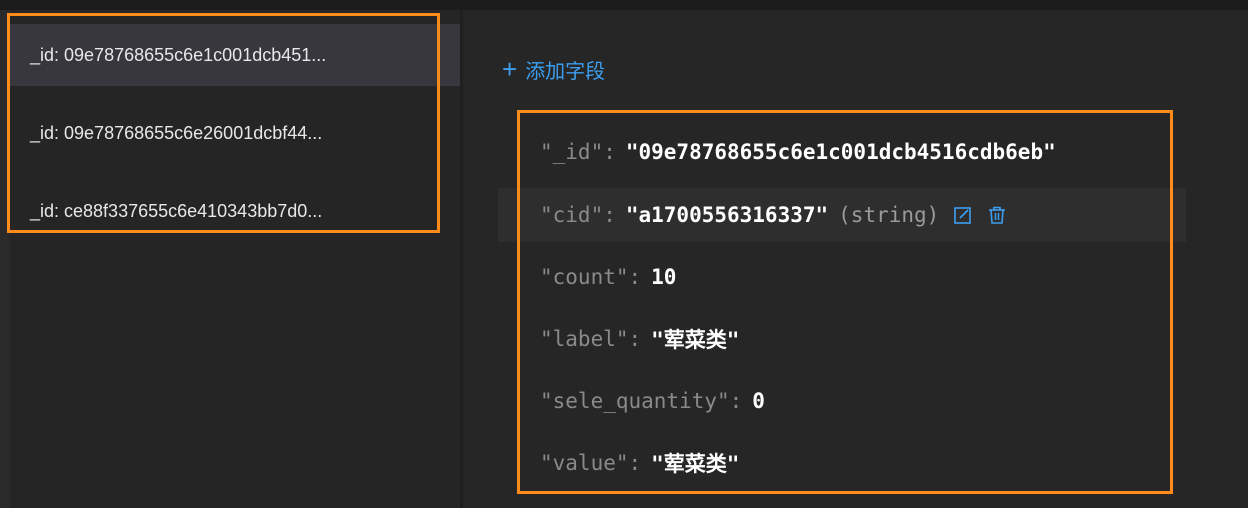 Image resolution: width=1248 pixels, height=508 pixels. Describe the element at coordinates (963, 215) in the screenshot. I see `edit-icon` at that location.